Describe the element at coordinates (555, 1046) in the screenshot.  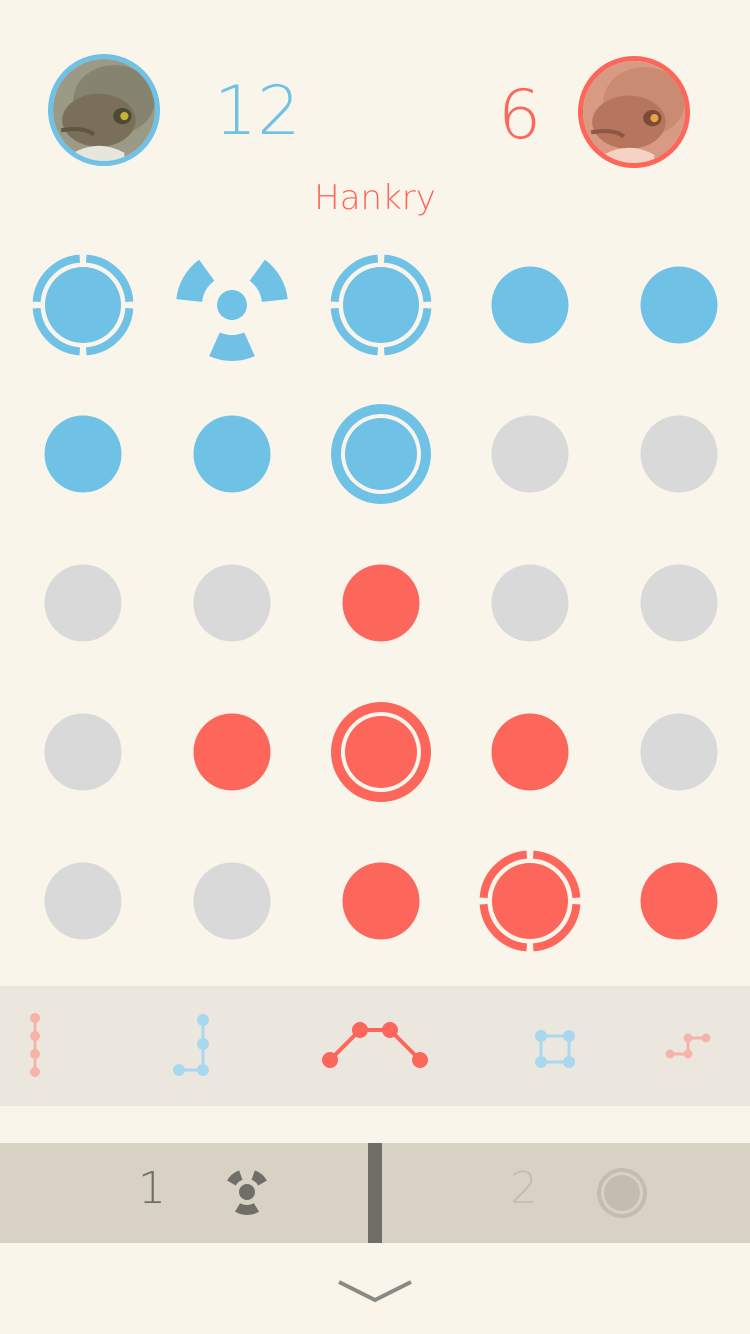
I see `square-pattern-icon` at that location.